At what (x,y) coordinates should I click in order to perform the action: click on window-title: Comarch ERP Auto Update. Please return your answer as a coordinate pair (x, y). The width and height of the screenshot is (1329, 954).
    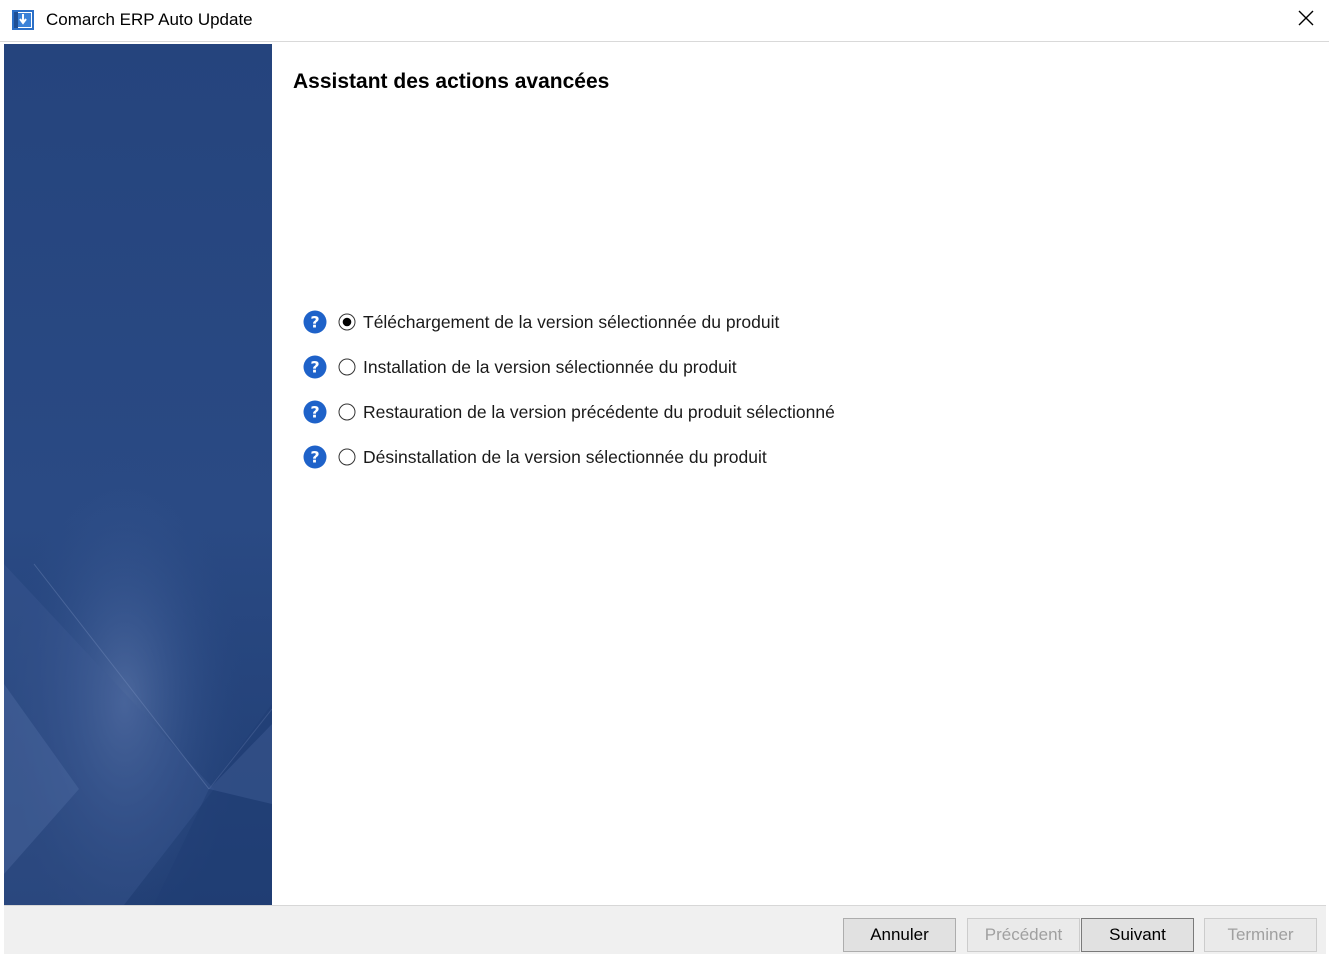
    Looking at the image, I should click on (149, 19).